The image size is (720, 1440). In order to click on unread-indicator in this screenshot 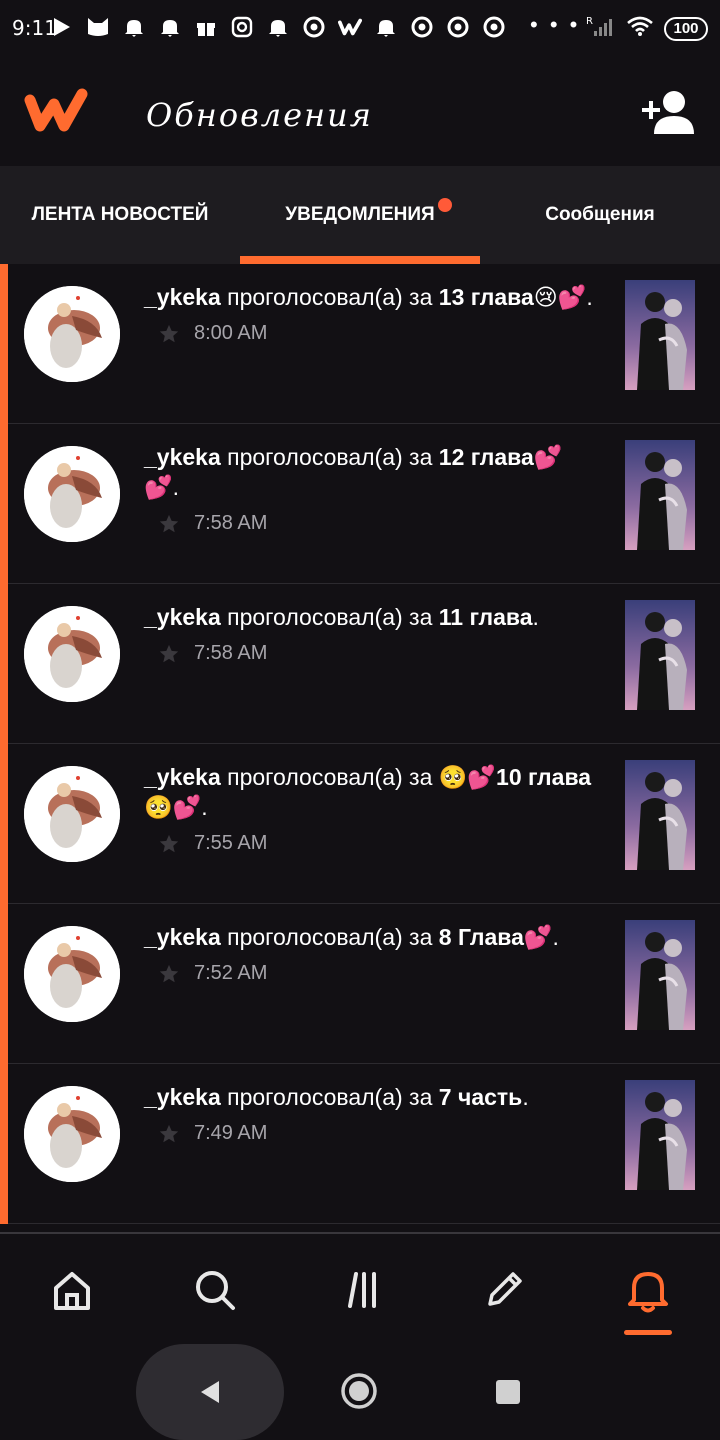, I will do `click(4, 744)`.